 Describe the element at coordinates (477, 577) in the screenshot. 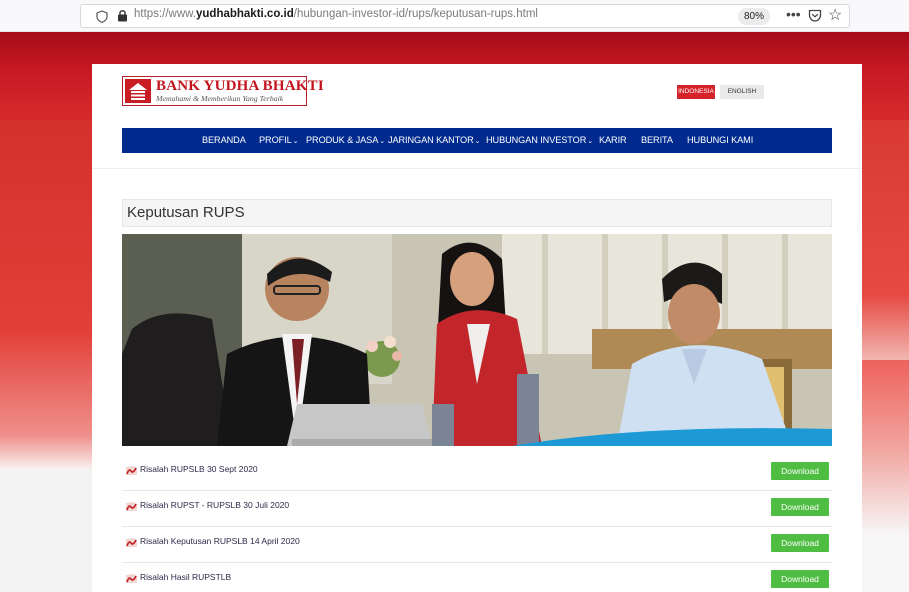

I see `document-row: Risalah Hasil RUPSTLB Download` at that location.